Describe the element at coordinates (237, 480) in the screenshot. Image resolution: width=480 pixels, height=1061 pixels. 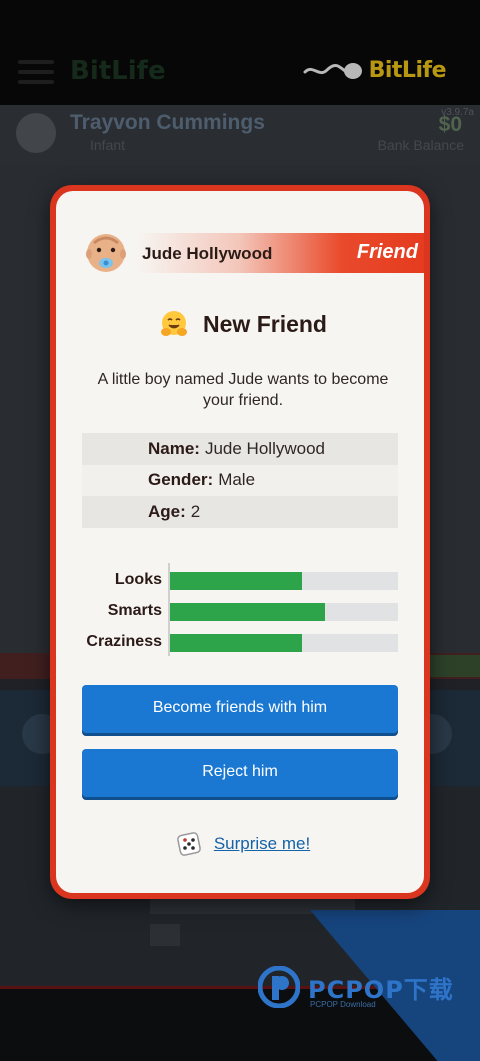
I see `info-value: Male` at that location.